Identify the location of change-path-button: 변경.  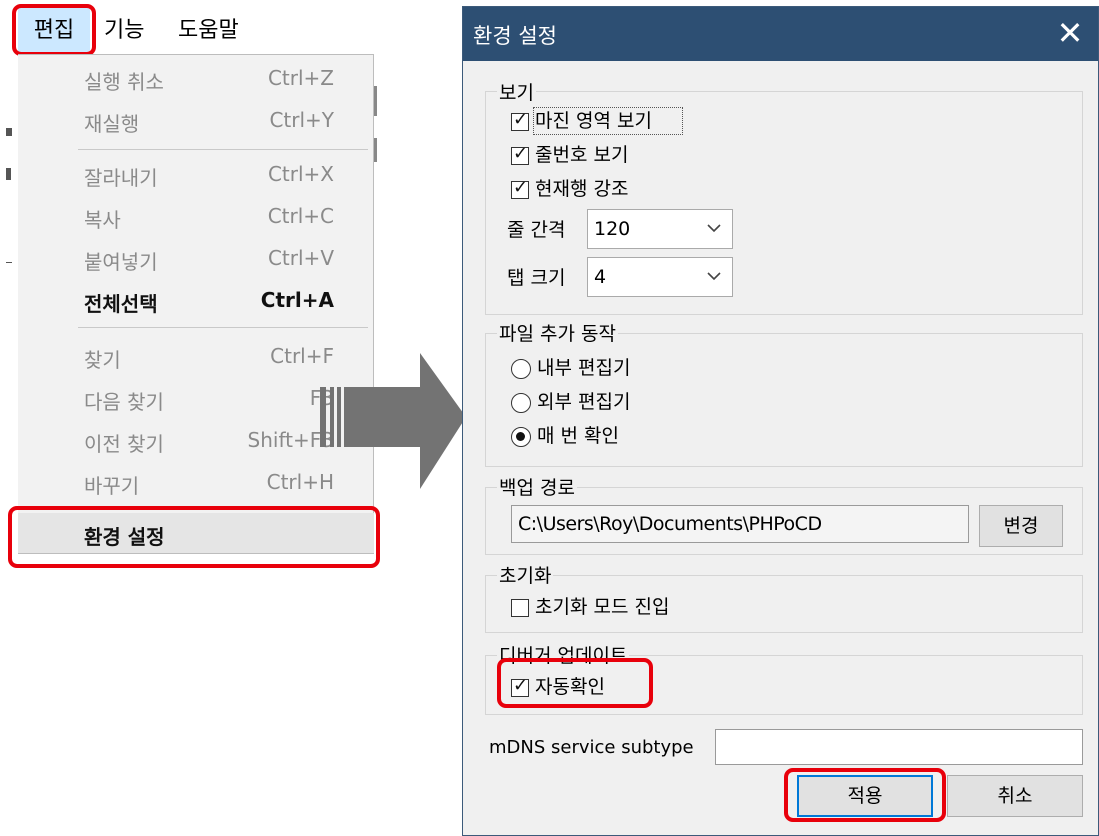
(1021, 526).